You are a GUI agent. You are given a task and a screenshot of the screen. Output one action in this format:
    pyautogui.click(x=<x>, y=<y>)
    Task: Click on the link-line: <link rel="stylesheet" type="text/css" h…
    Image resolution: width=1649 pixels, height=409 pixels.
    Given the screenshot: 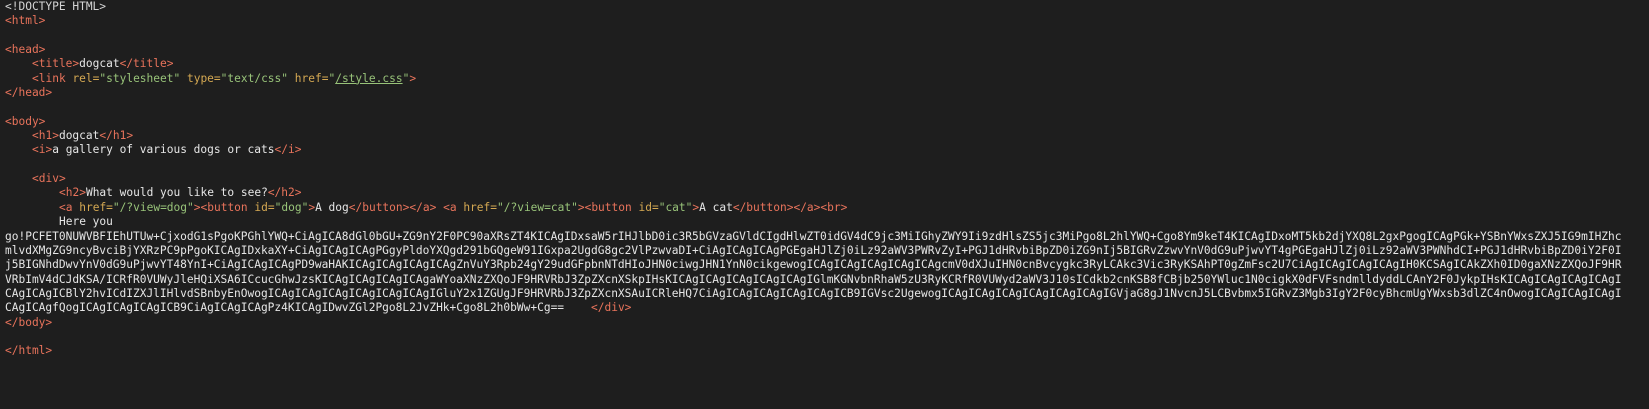 What is the action you would take?
    pyautogui.click(x=827, y=79)
    